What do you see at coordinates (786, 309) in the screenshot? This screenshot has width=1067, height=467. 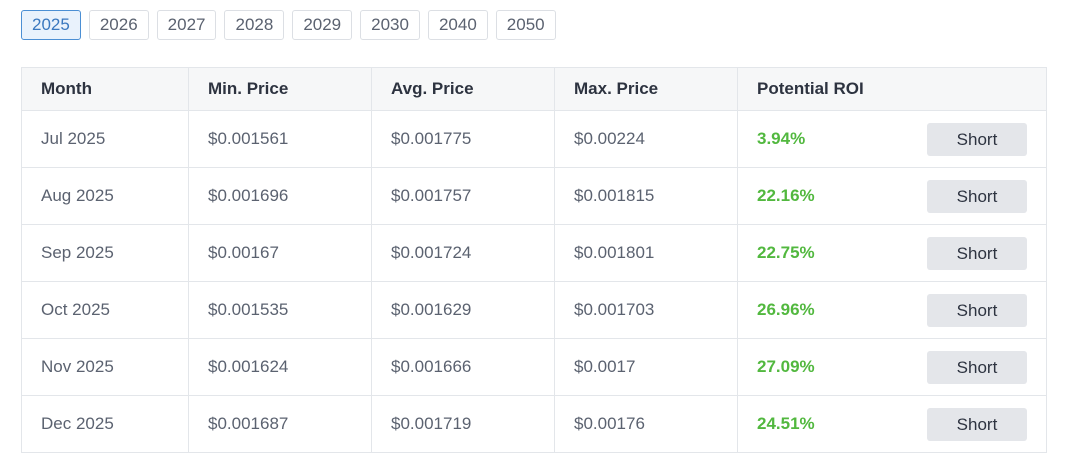 I see `roi-value: 26.96%` at bounding box center [786, 309].